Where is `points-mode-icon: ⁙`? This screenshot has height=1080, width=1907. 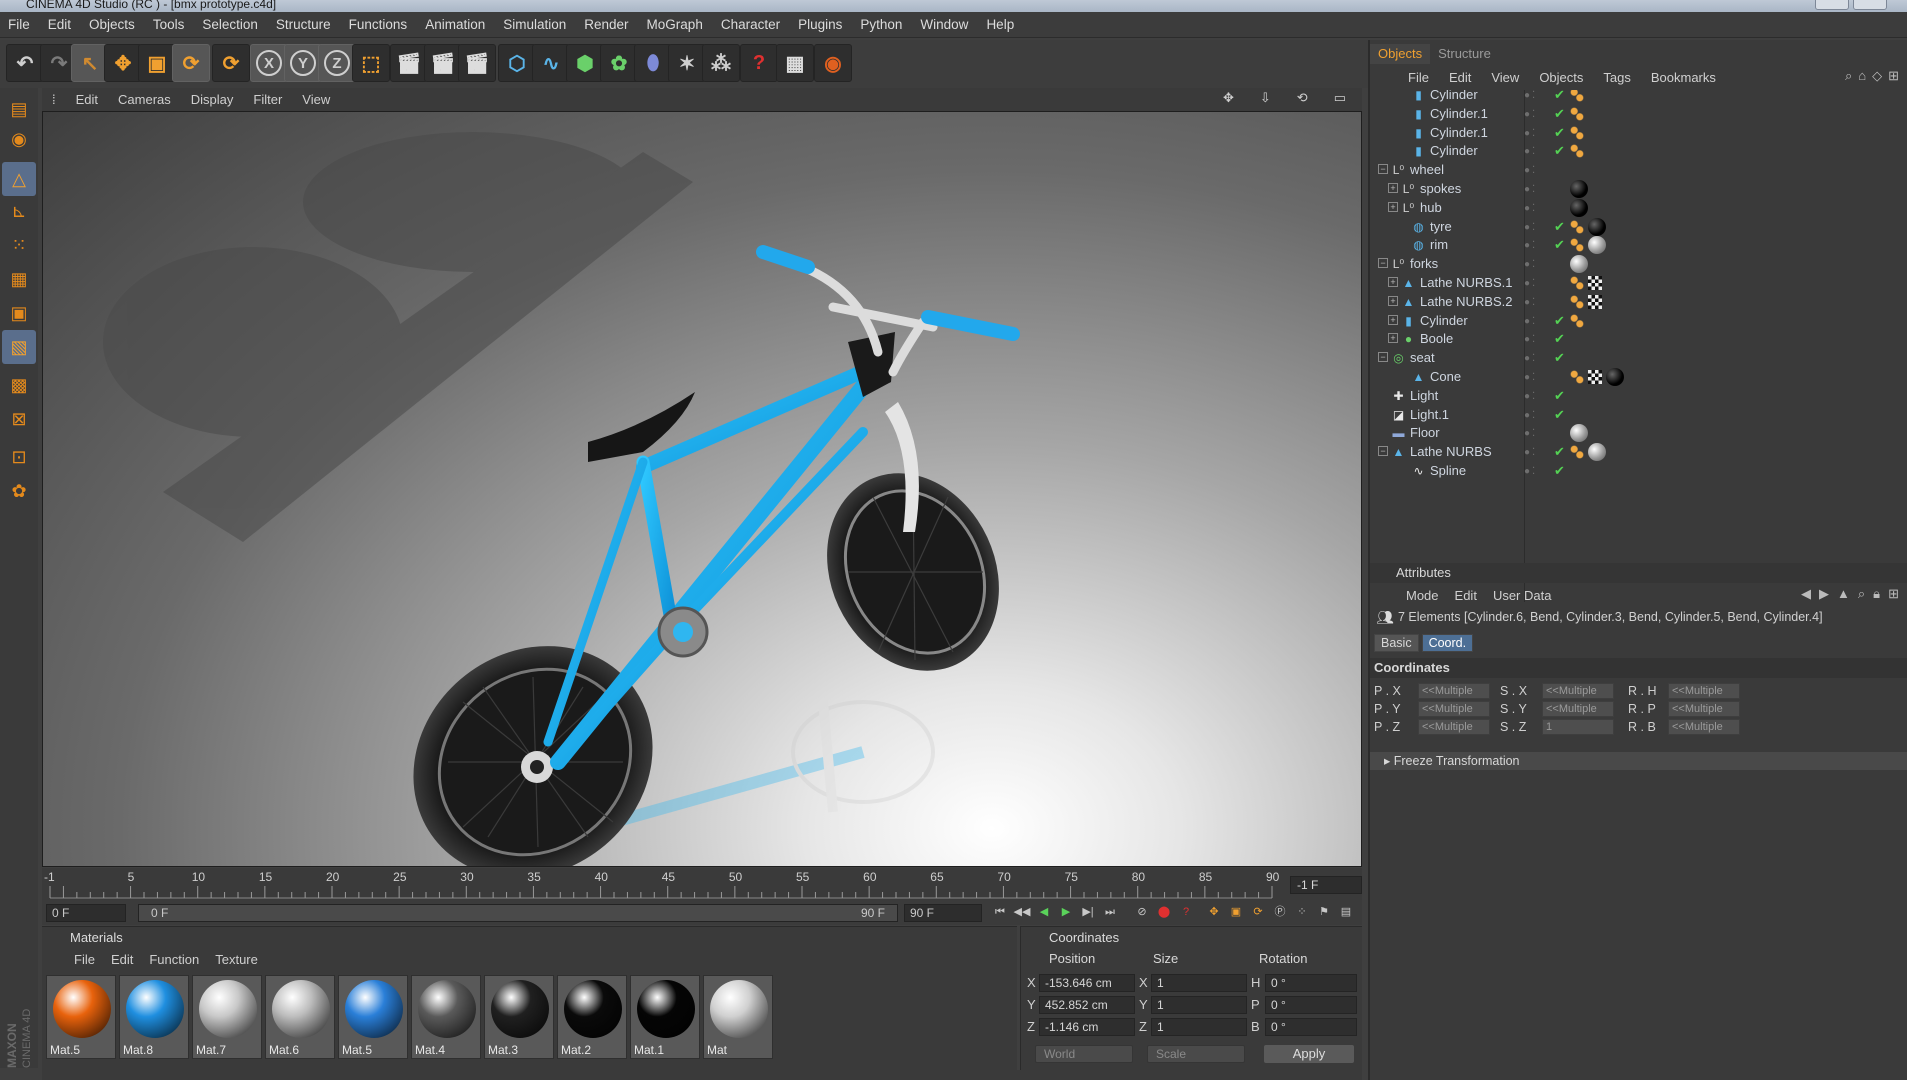
points-mode-icon: ⁙ is located at coordinates (19, 245).